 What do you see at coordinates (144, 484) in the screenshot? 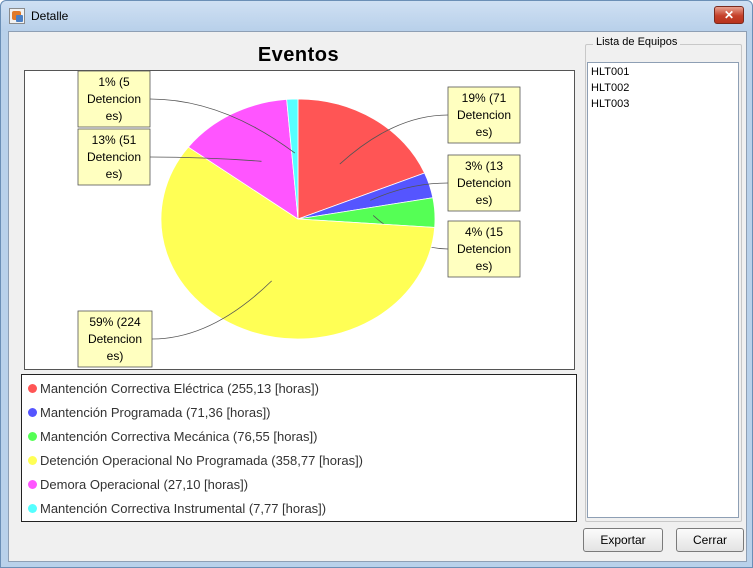
I see `legend-label: Demora Operacional (27,10 [horas])` at bounding box center [144, 484].